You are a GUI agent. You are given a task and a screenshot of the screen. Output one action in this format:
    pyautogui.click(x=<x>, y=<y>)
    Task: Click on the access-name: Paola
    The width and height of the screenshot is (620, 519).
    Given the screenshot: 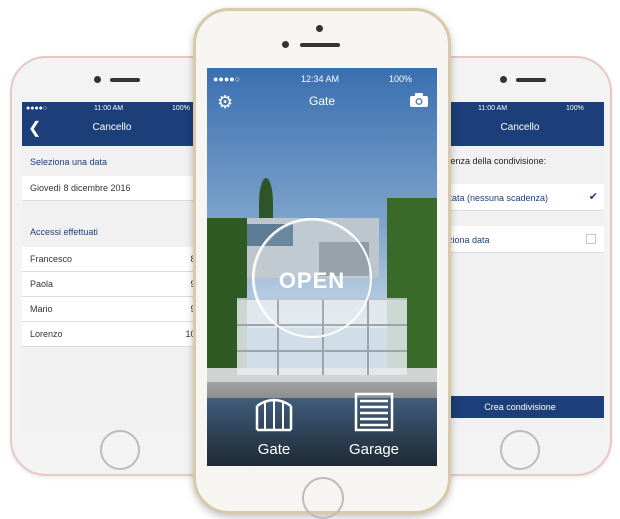 What is the action you would take?
    pyautogui.click(x=42, y=284)
    